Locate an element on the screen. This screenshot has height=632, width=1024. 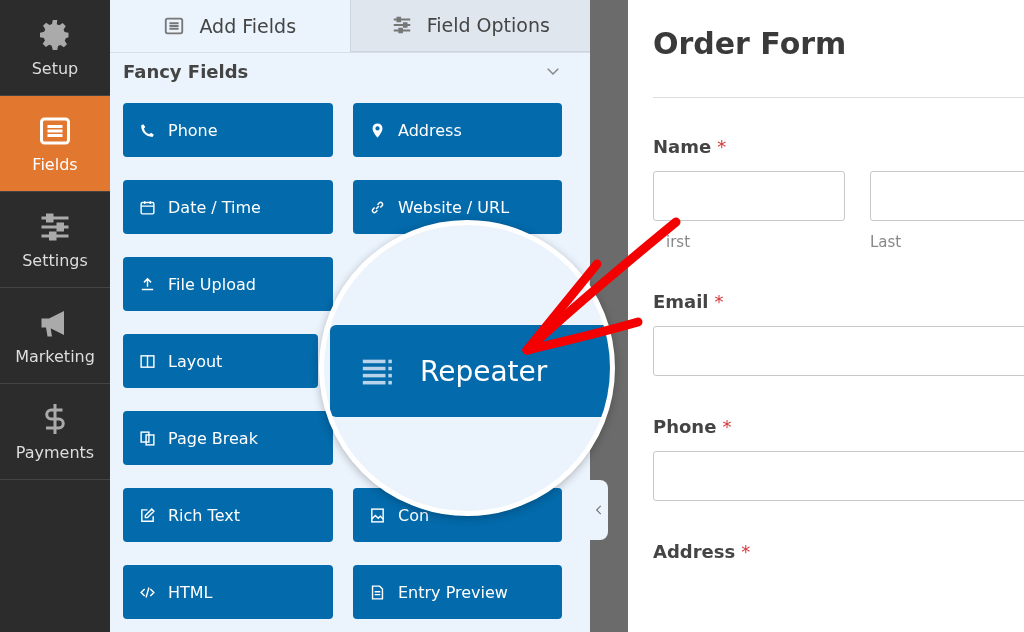
field-button: Website / URL is located at coordinates (457, 207).